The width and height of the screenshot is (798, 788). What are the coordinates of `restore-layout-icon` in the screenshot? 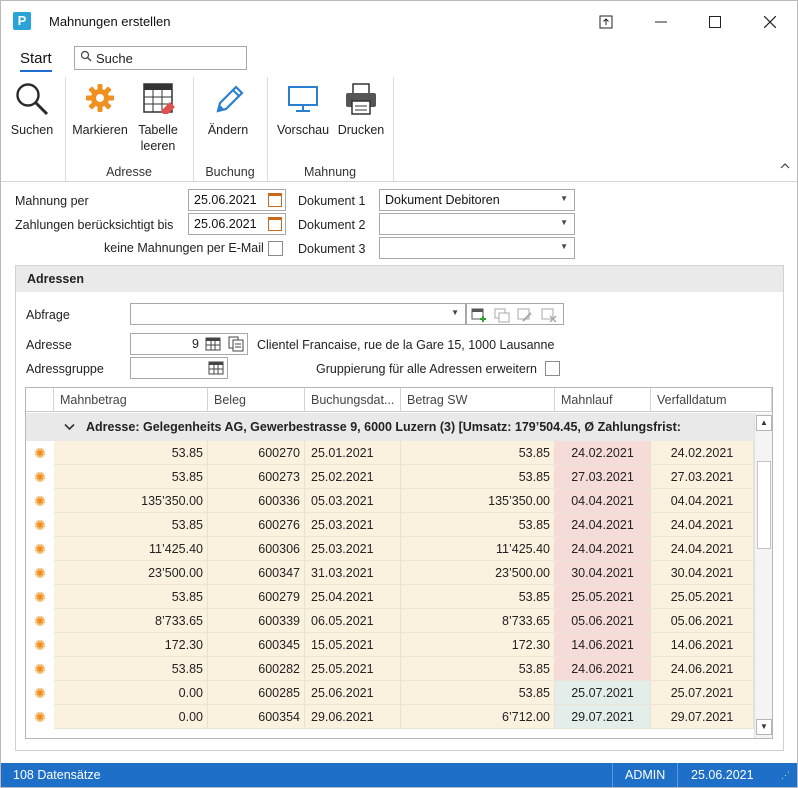 It's located at (606, 22).